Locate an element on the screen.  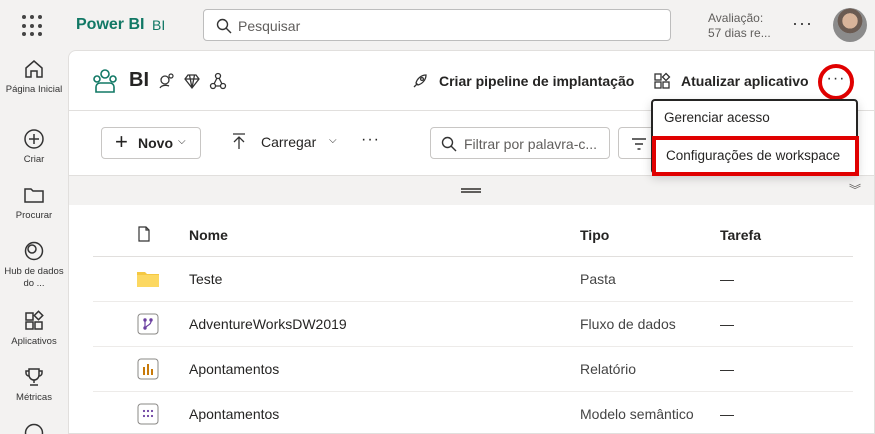
row-name: Teste is located at coordinates (384, 279).